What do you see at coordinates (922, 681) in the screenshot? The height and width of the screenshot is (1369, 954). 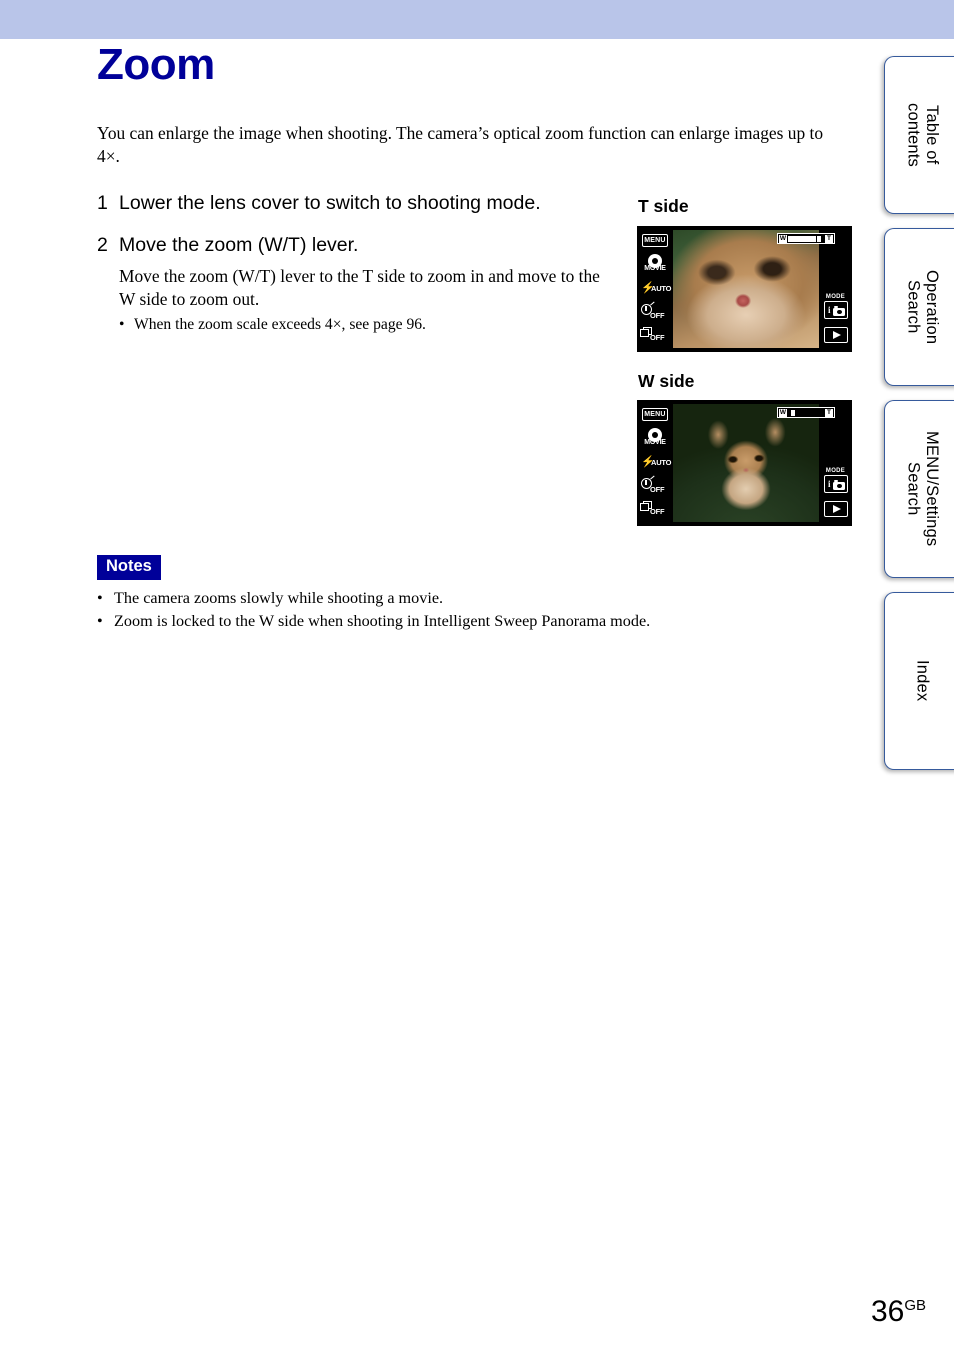 I see `tab-label: Index` at bounding box center [922, 681].